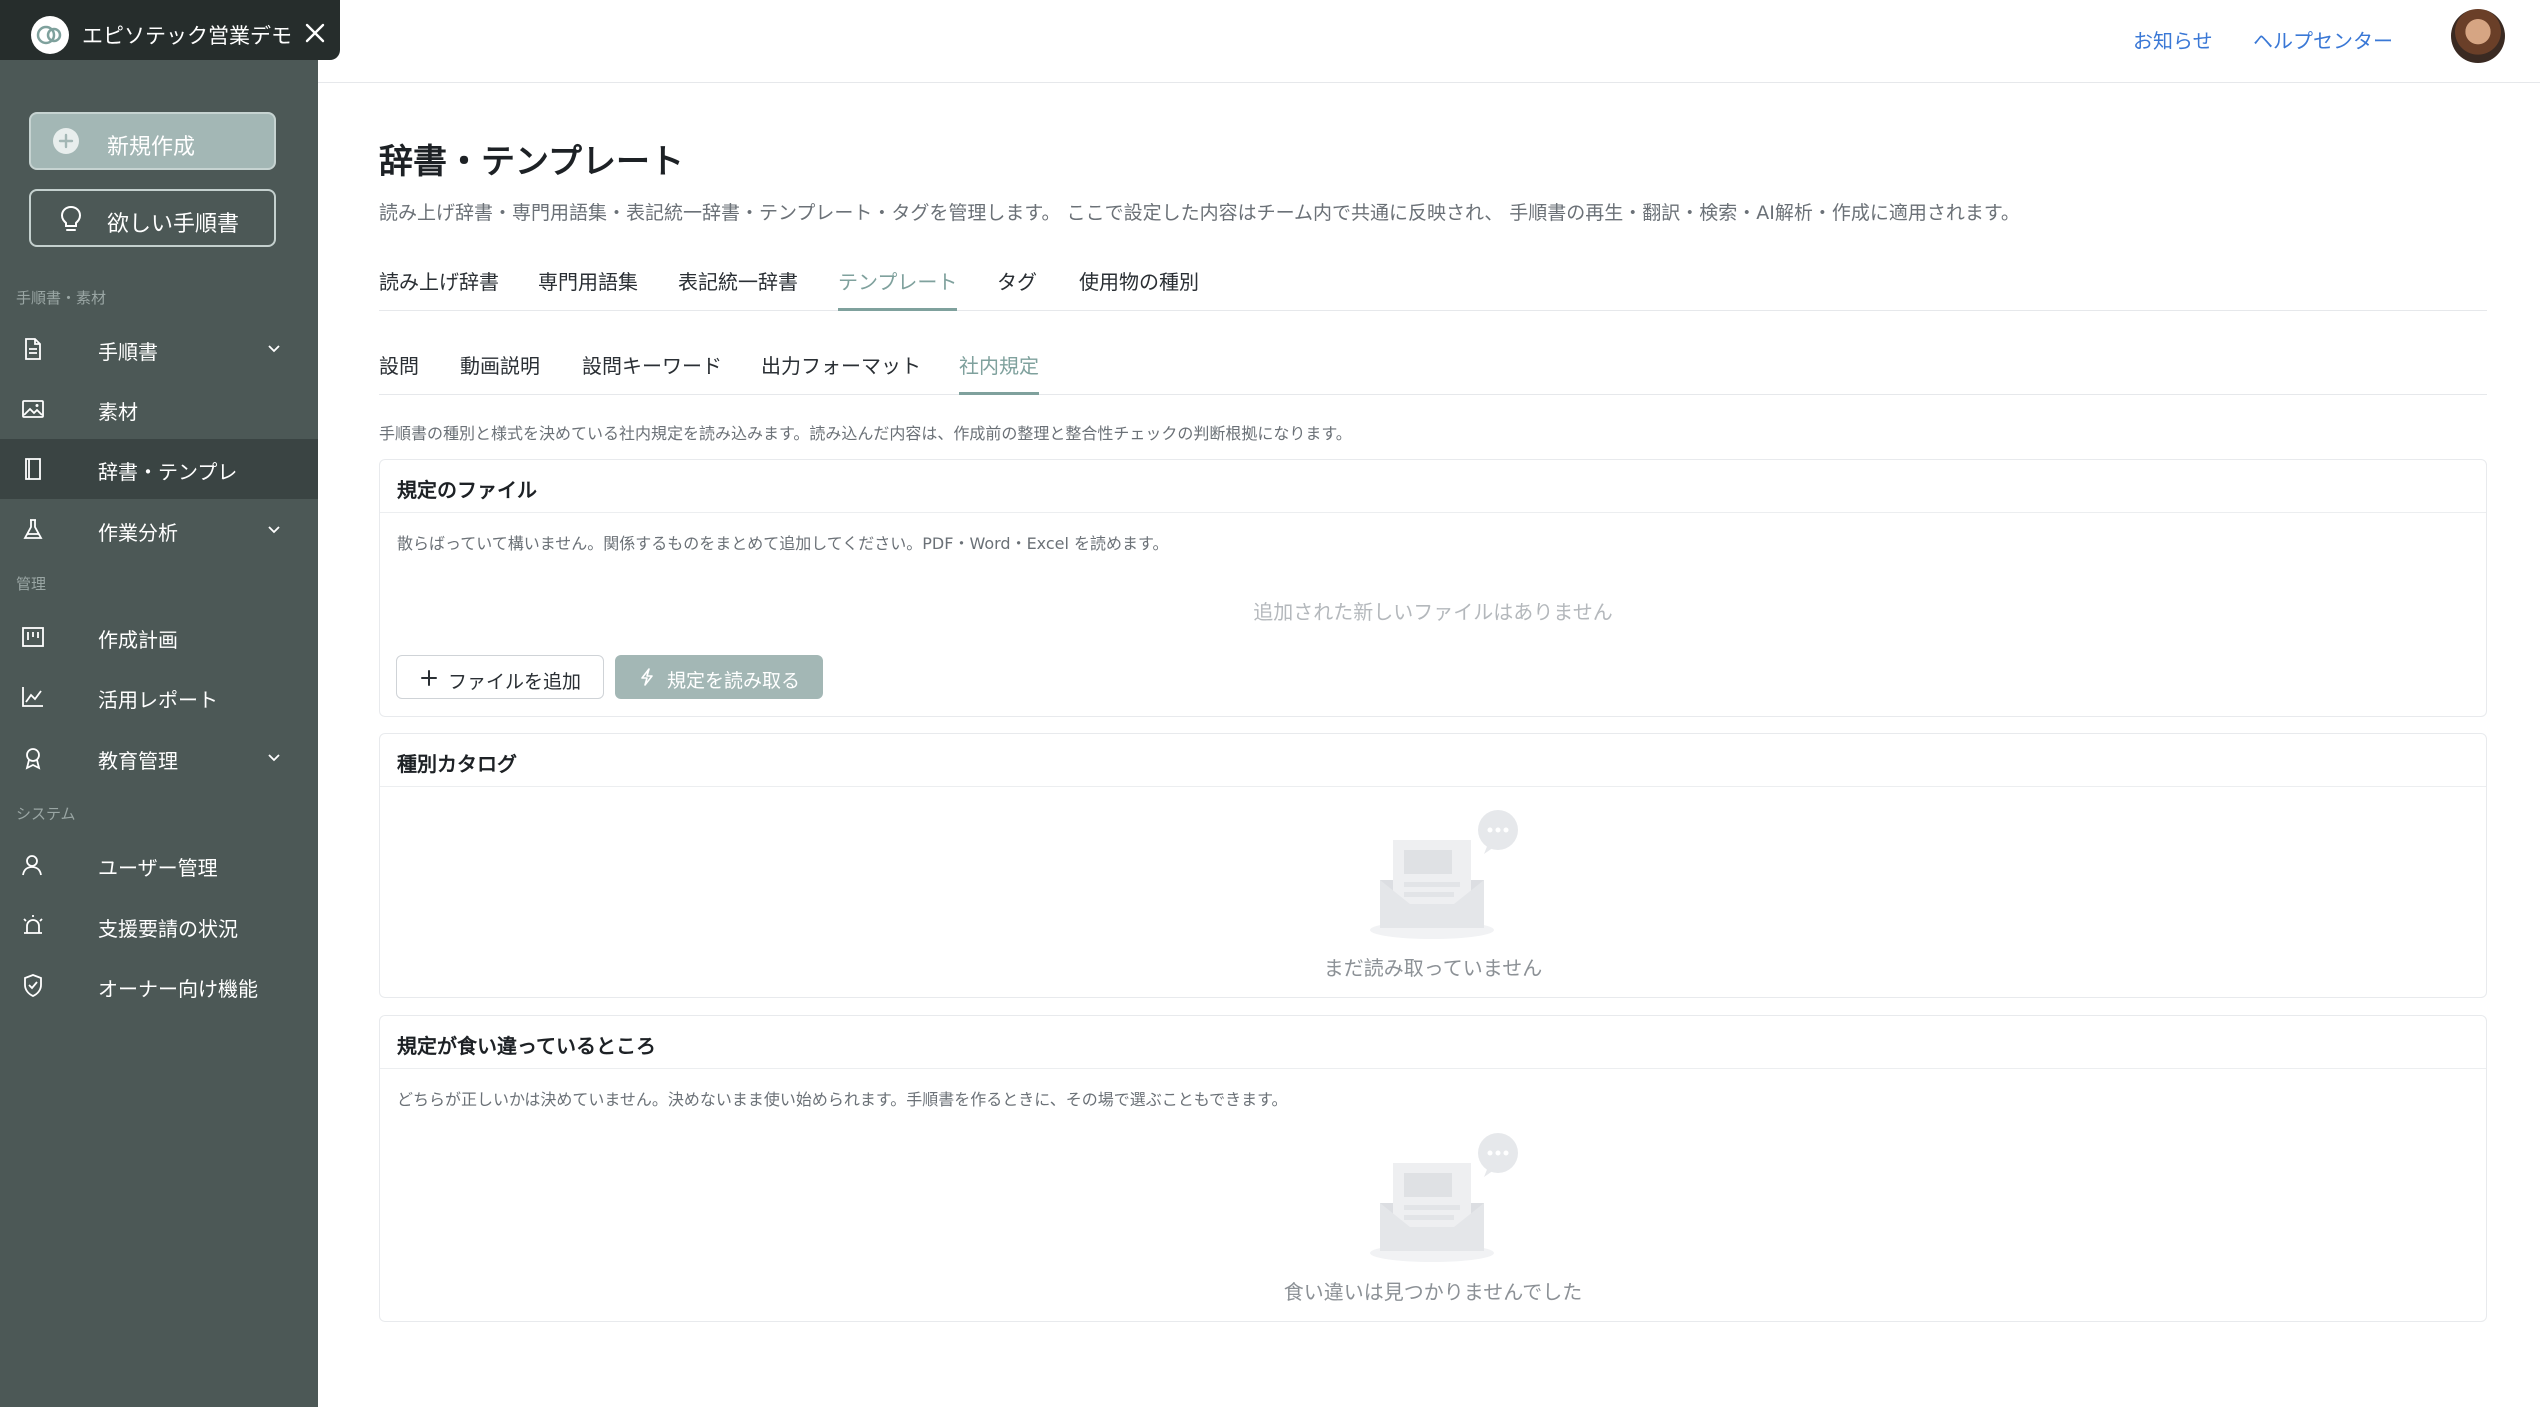 The height and width of the screenshot is (1407, 2540). Describe the element at coordinates (841, 371) in the screenshot. I see `subtab-output-format: 出力フォーマット` at that location.